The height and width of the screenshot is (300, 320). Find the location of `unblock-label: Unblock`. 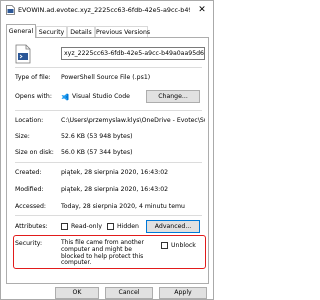

unblock-label: Unblock is located at coordinates (183, 245).